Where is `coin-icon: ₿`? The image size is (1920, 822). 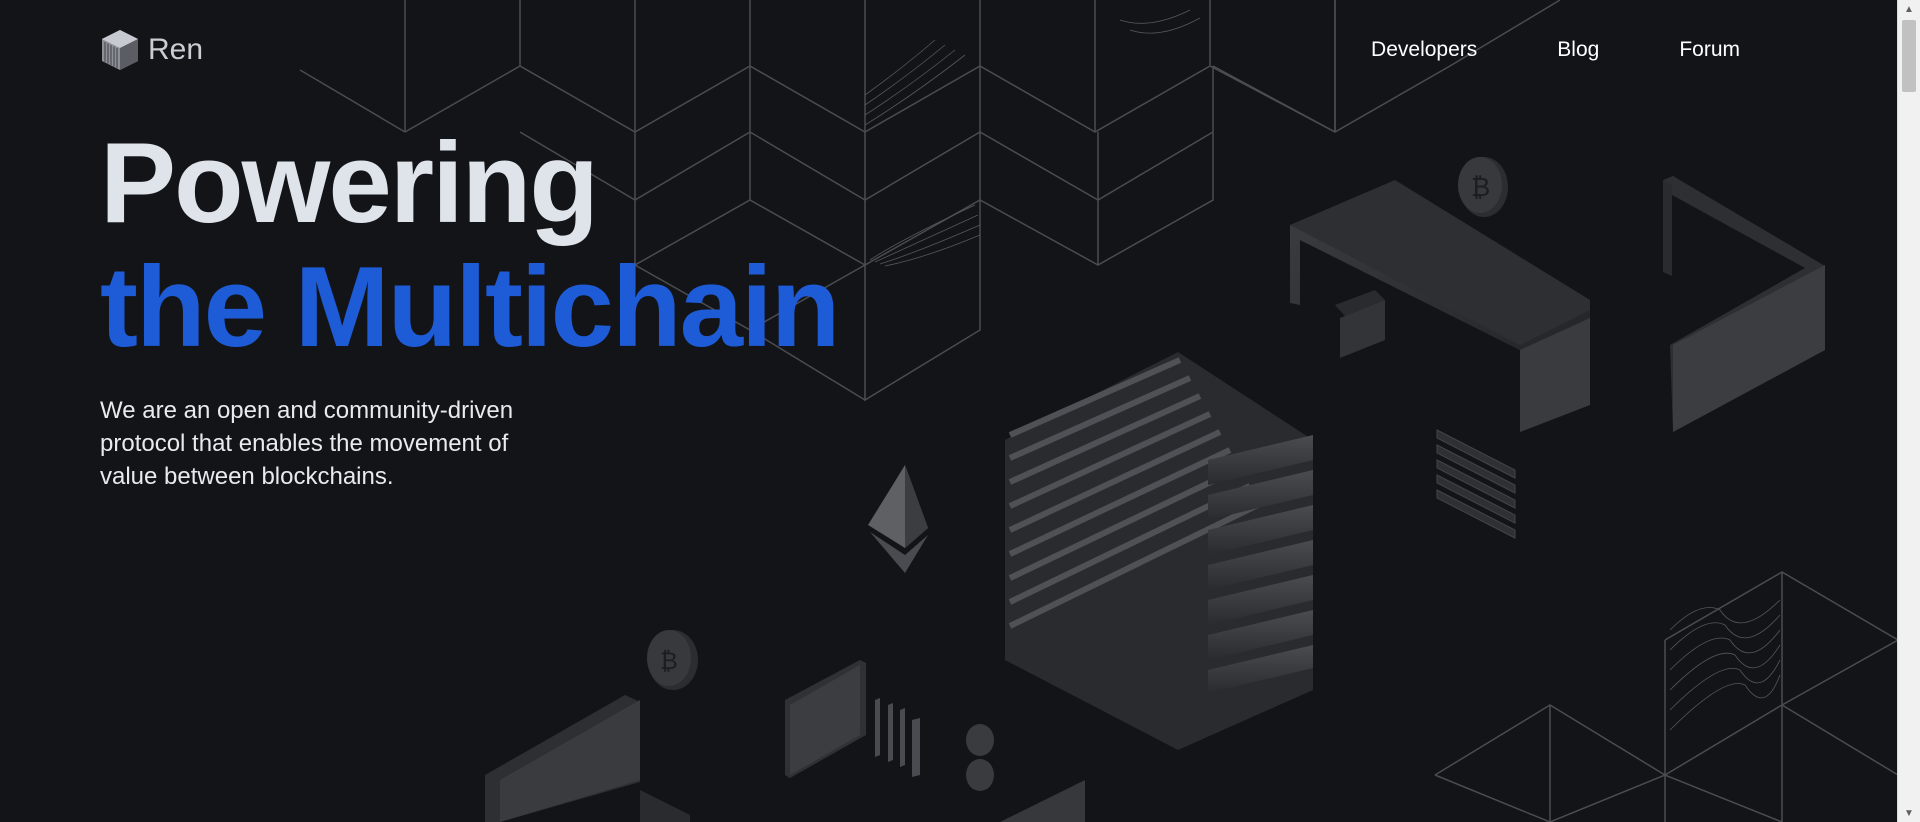 coin-icon: ₿ is located at coordinates (1483, 187).